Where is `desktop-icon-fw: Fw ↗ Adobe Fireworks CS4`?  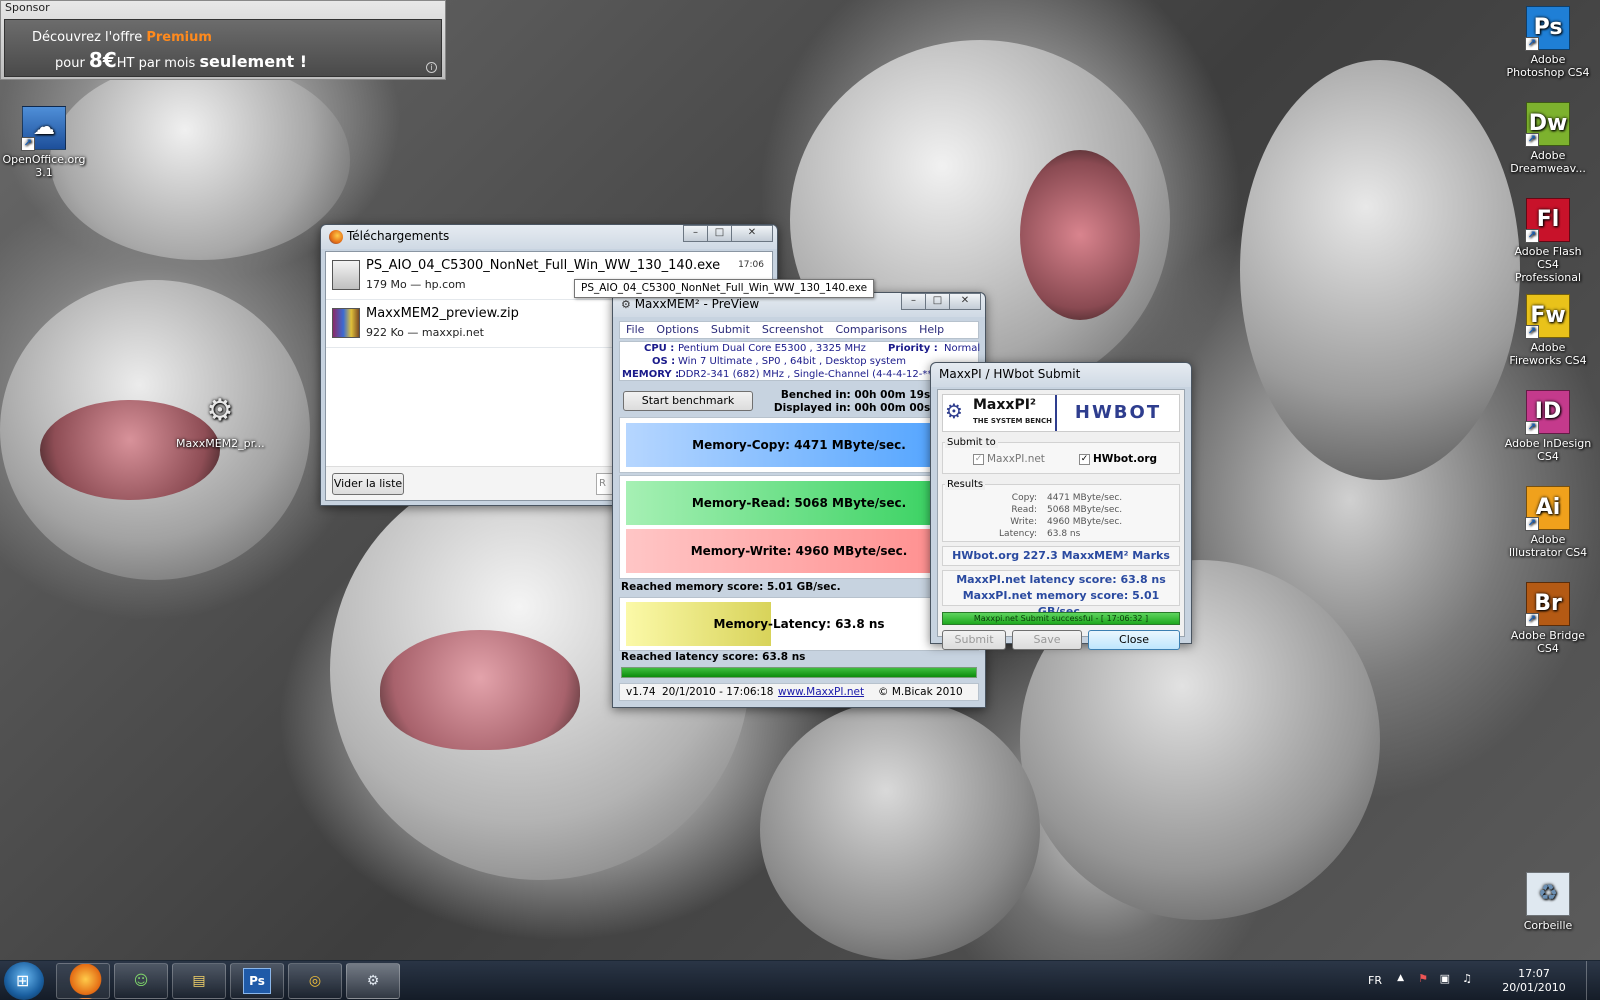
desktop-icon-fw: Fw ↗ Adobe Fireworks CS4 is located at coordinates (1548, 330).